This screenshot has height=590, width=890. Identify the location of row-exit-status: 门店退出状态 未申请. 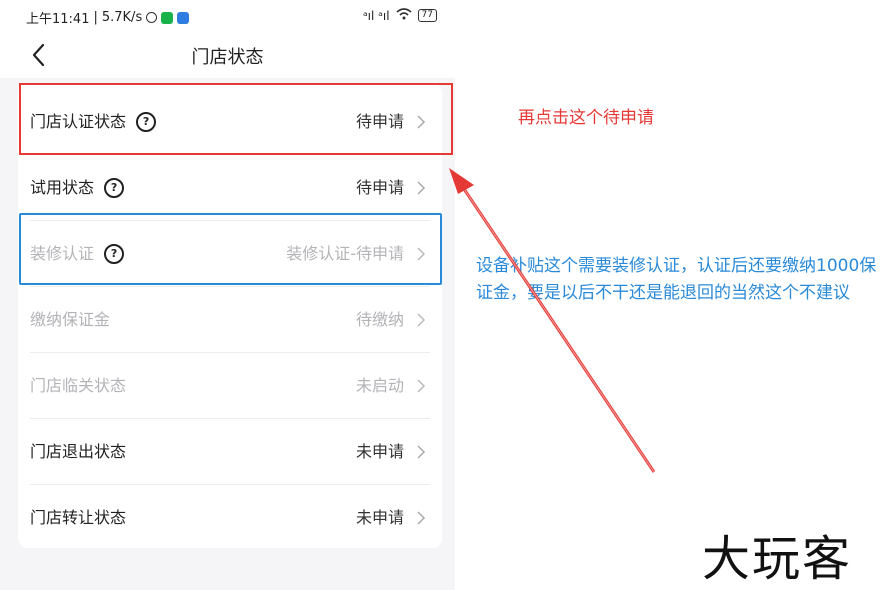
(230, 452).